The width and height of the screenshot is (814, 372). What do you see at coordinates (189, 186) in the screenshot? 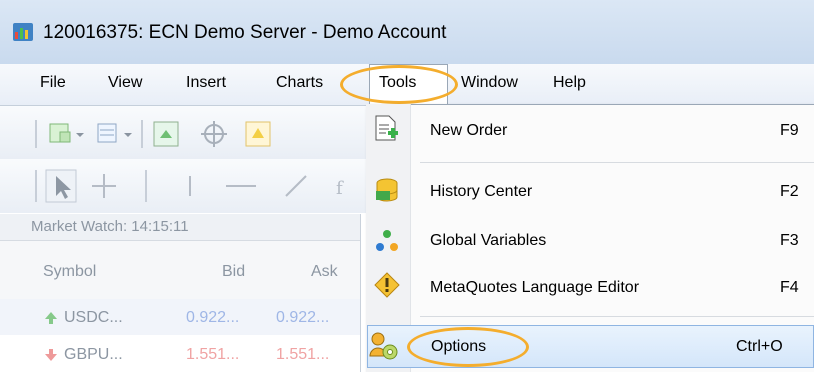
I see `line-studies-toolbar-icons: f` at bounding box center [189, 186].